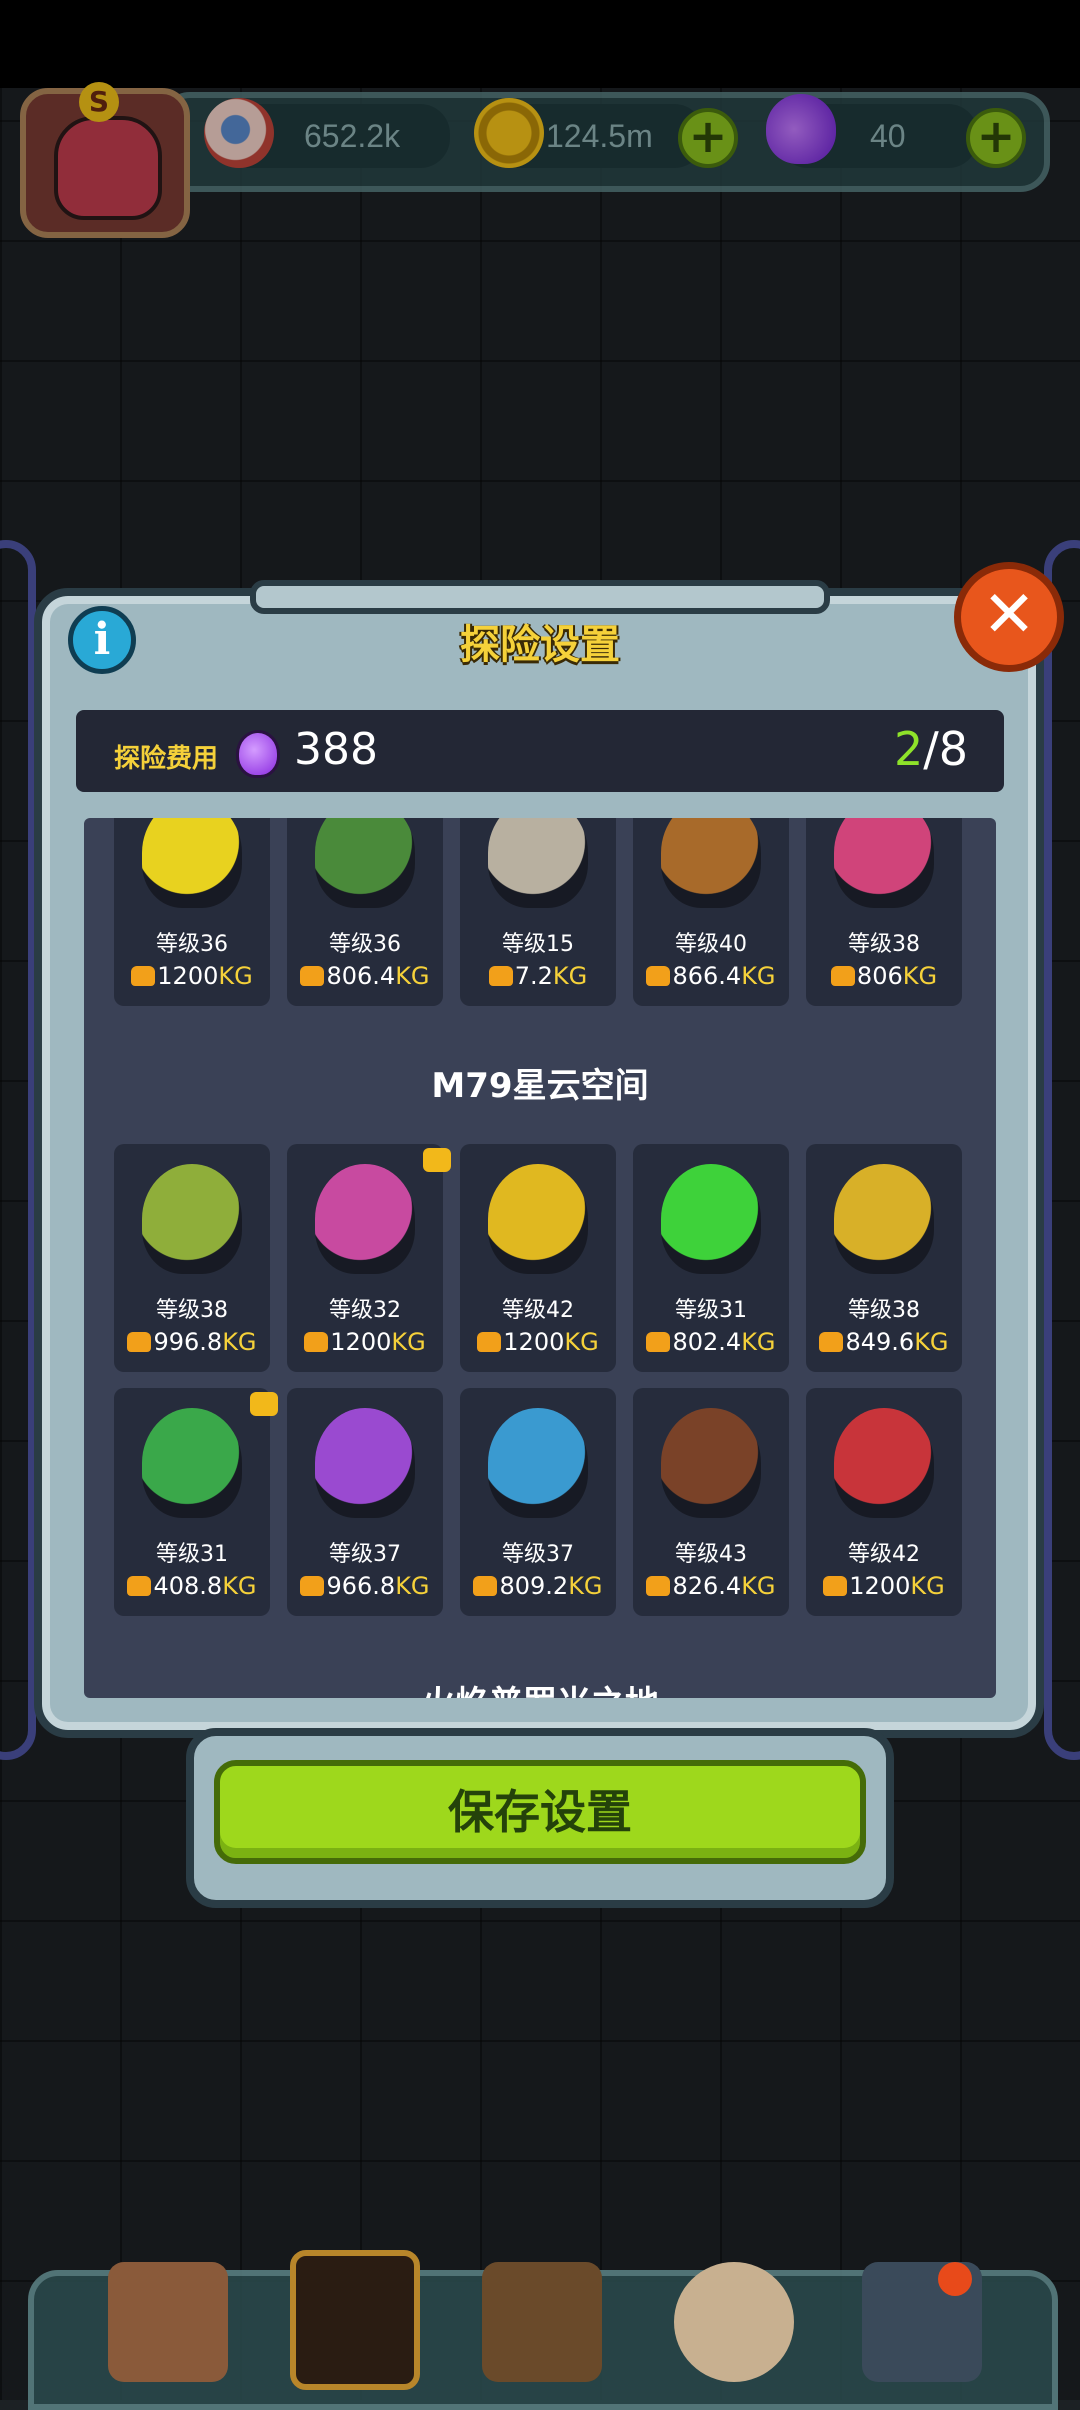 This screenshot has width=1080, height=2410. What do you see at coordinates (538, 1502) in the screenshot?
I see `monster-card: 等级37 809.2KG` at bounding box center [538, 1502].